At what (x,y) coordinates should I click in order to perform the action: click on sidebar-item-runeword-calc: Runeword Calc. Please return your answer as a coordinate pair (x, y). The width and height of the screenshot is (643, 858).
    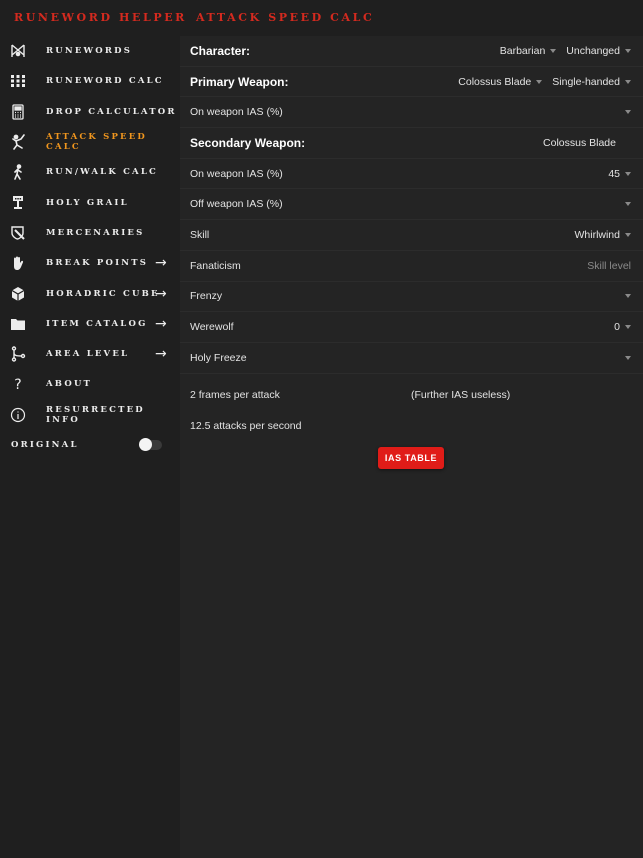
    Looking at the image, I should click on (90, 81).